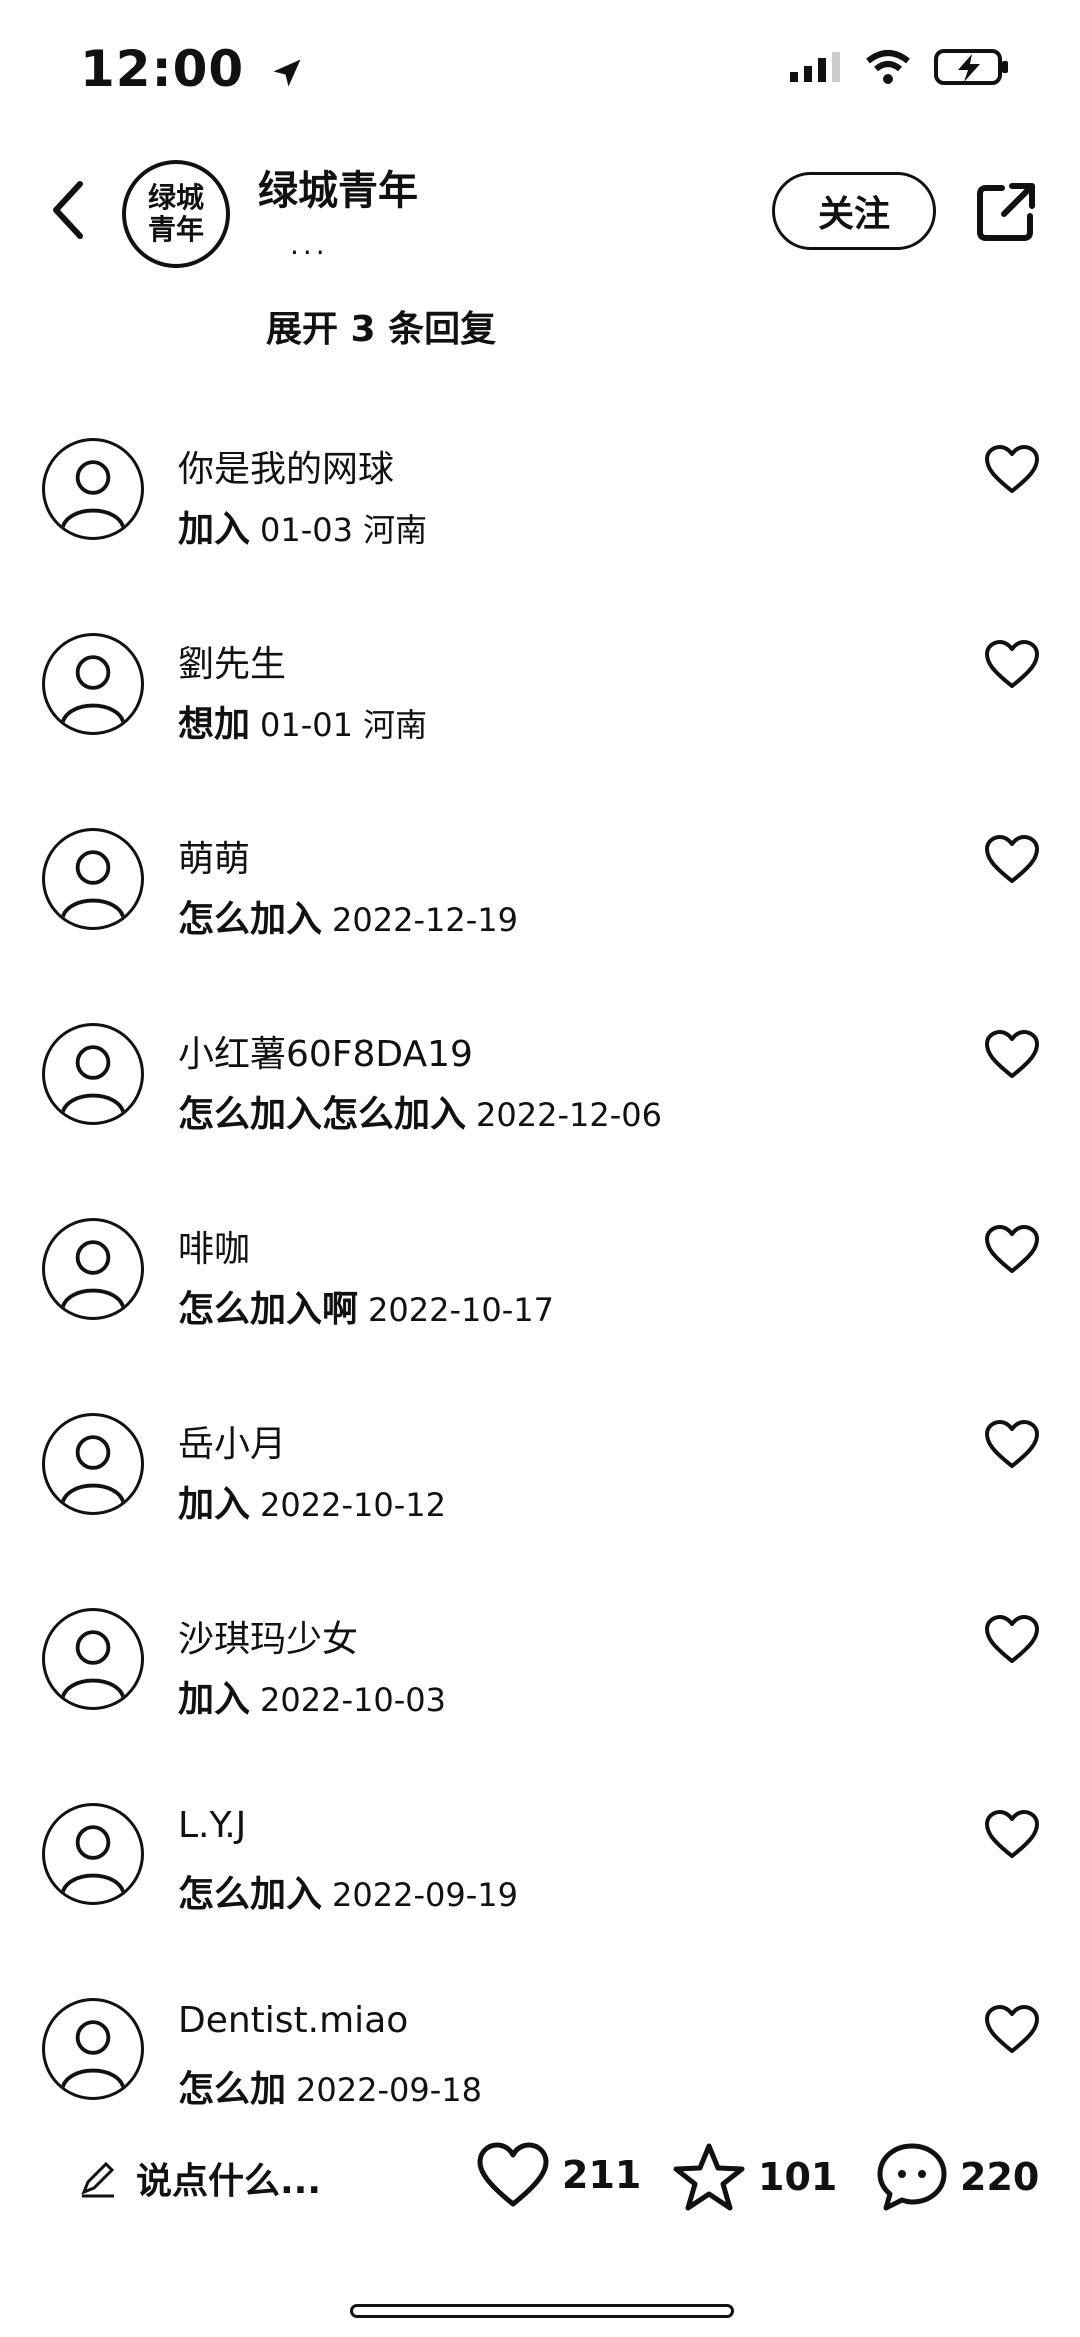  What do you see at coordinates (214, 724) in the screenshot?
I see `comment-text: 想加` at bounding box center [214, 724].